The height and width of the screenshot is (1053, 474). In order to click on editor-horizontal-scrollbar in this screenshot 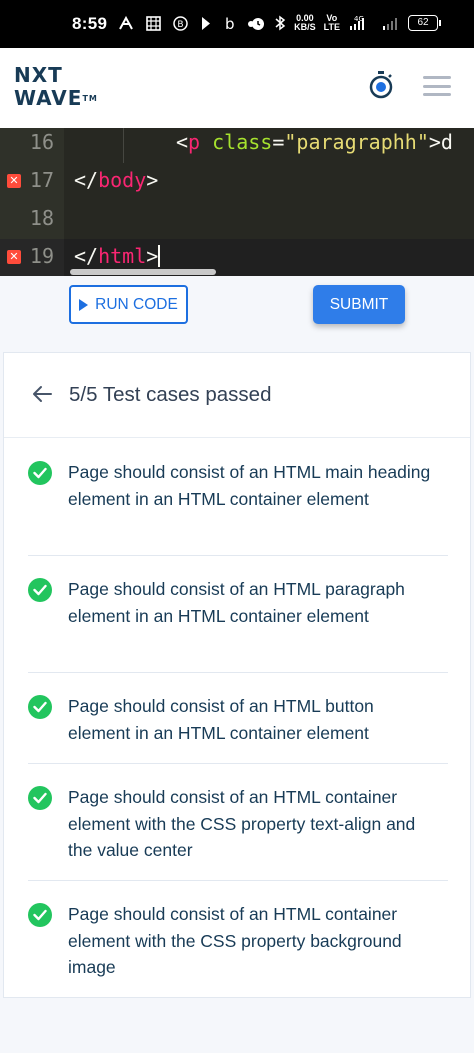, I will do `click(143, 272)`.